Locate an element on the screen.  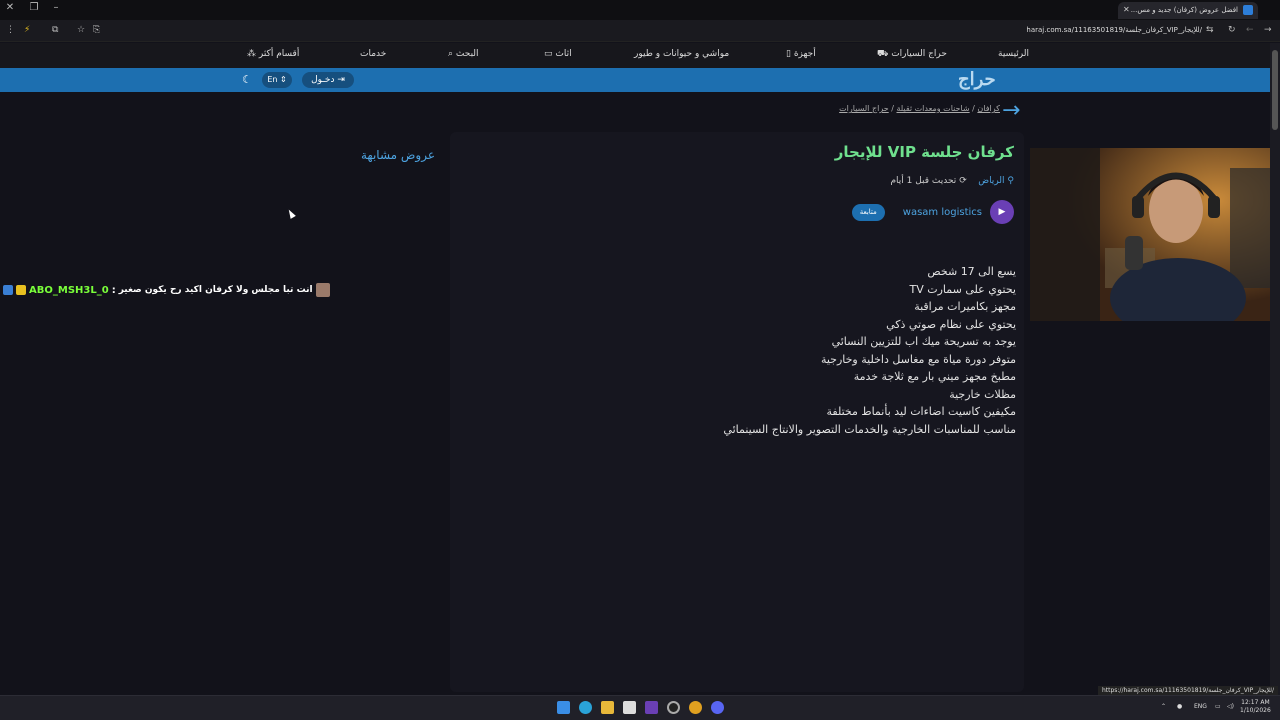
extension-icon: ⚡ is located at coordinates (27, 30).